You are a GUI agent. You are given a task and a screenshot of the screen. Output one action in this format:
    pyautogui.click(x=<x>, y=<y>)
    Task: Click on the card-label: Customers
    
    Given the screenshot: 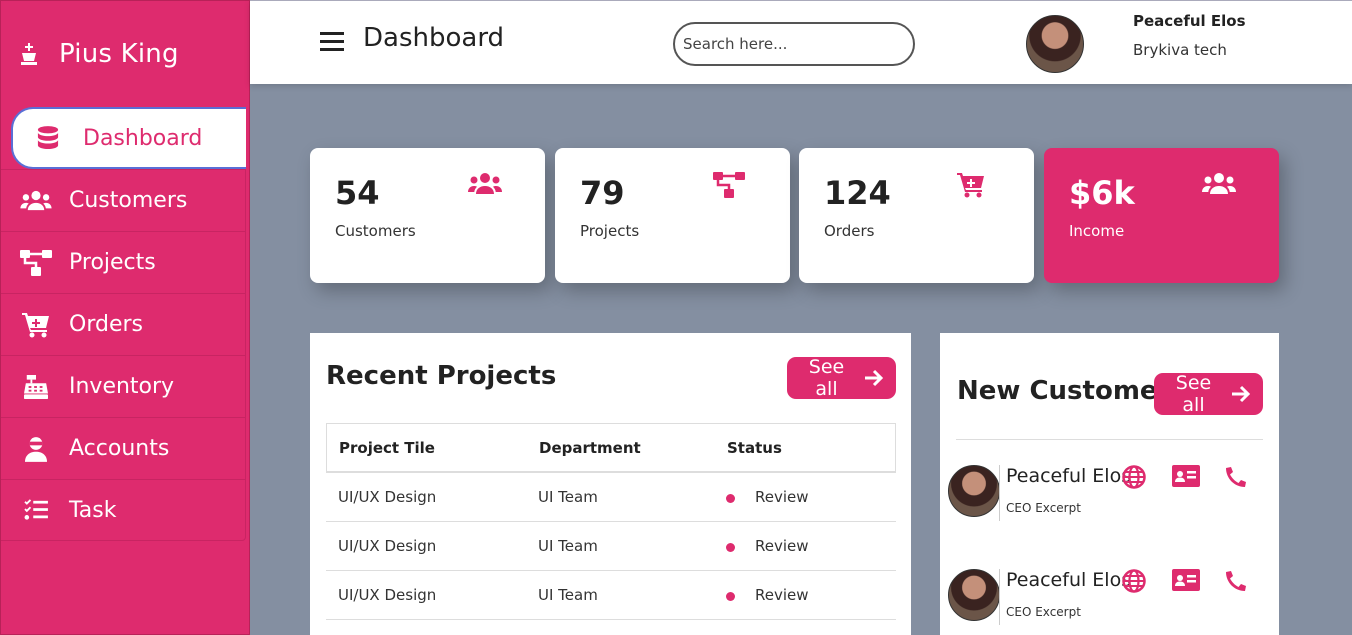 What is the action you would take?
    pyautogui.click(x=375, y=231)
    